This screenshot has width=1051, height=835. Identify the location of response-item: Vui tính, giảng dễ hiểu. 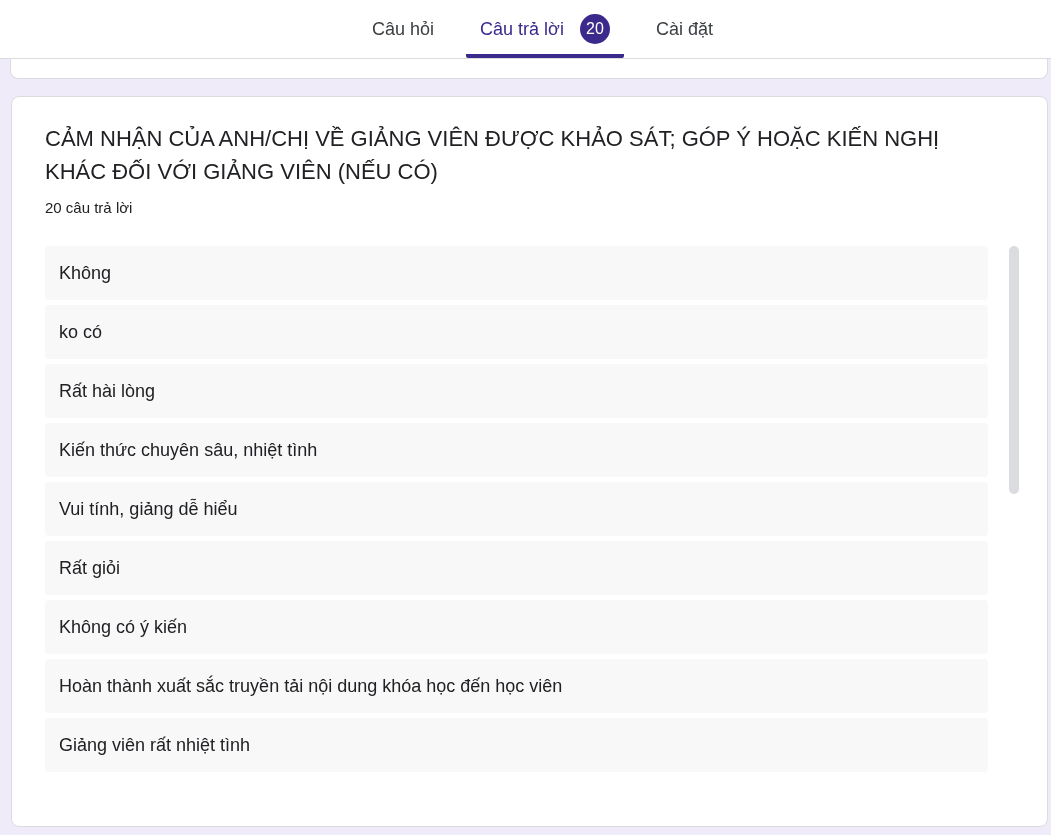
(516, 509).